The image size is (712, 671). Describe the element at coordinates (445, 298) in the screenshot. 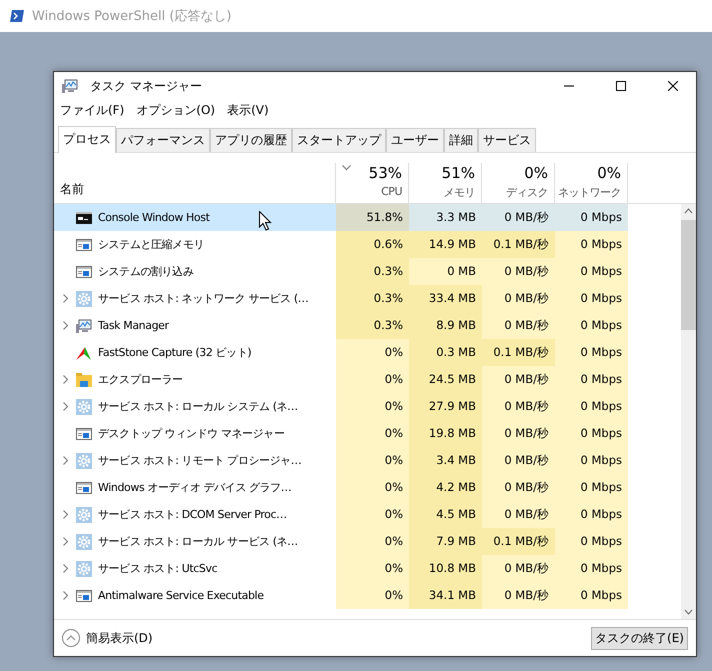

I see `table-cell: 33.4 MB` at that location.